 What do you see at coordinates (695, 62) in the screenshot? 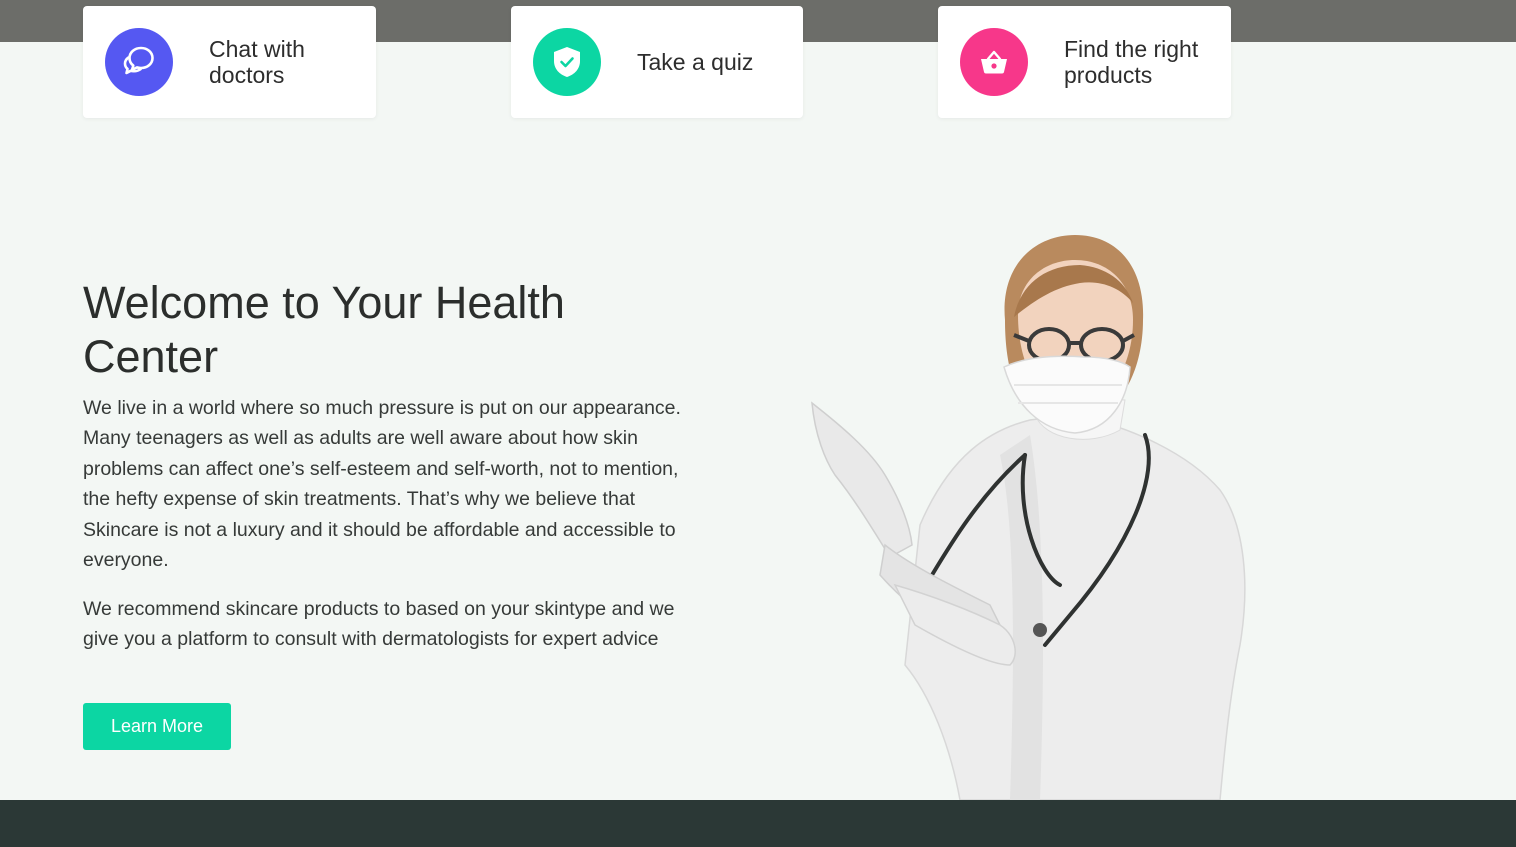
I see `feature-label-quiz: Take a quiz` at bounding box center [695, 62].